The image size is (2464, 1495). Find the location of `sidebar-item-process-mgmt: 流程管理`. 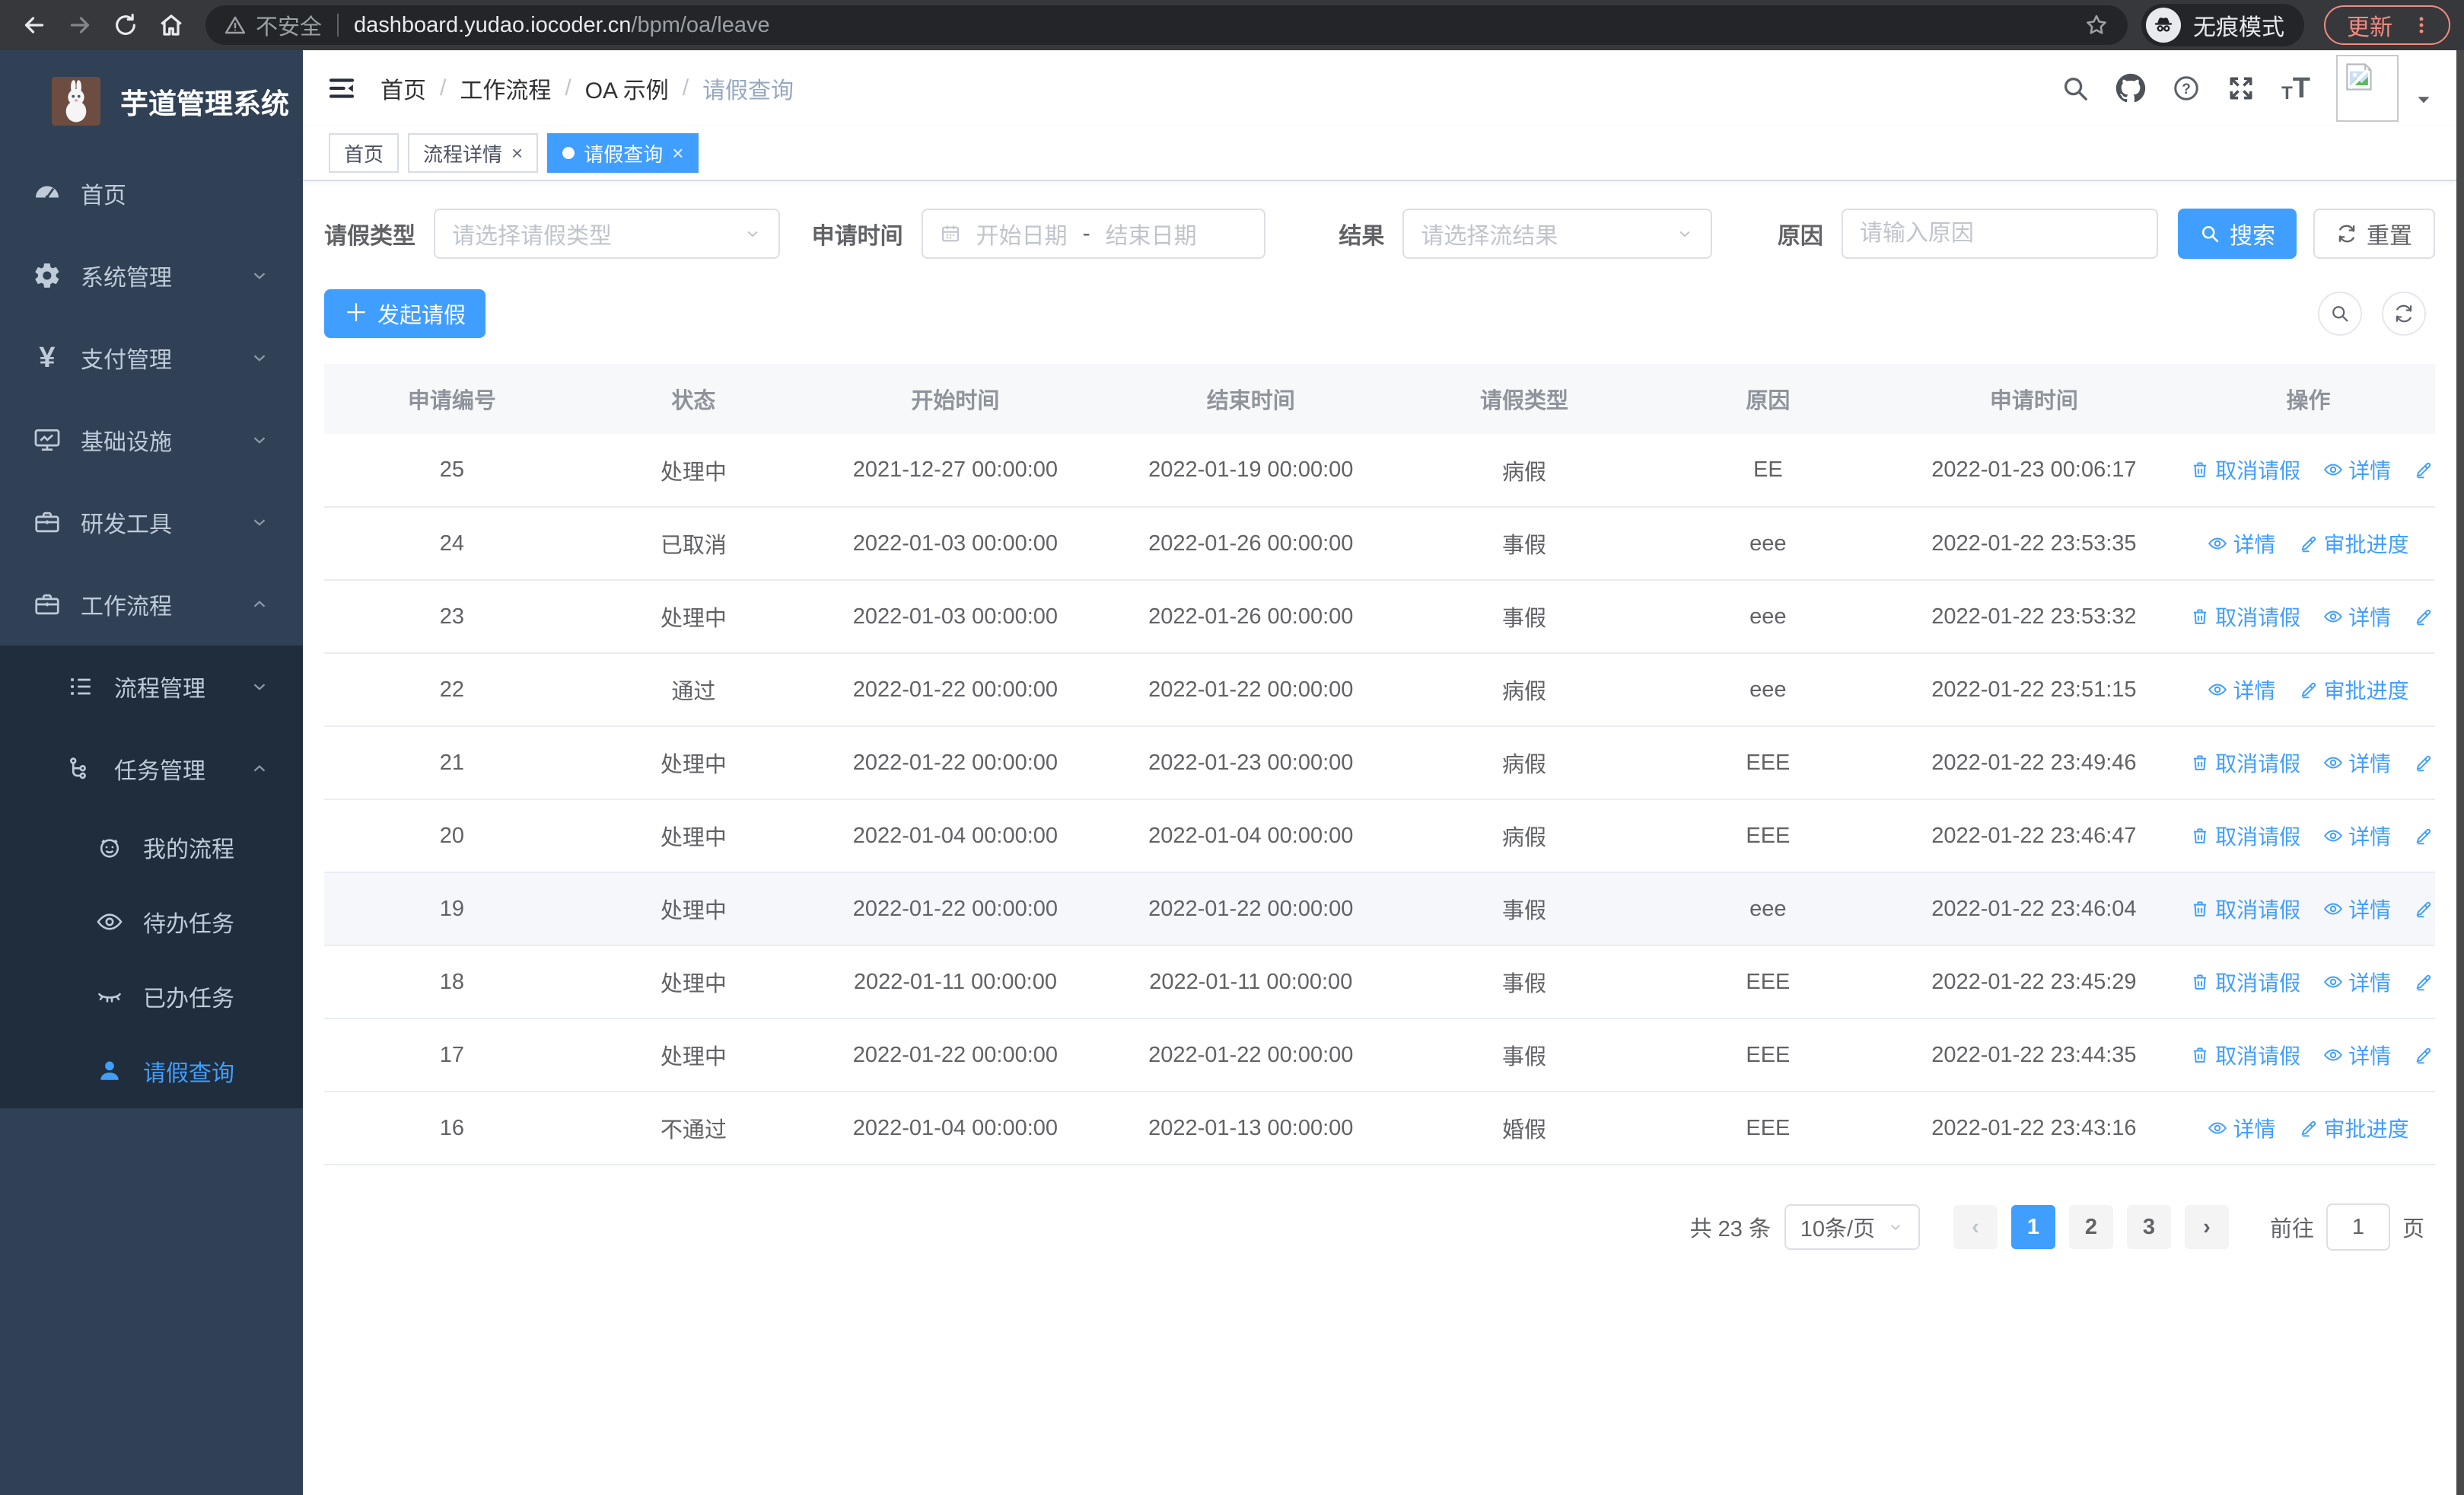

sidebar-item-process-mgmt: 流程管理 is located at coordinates (151, 687).